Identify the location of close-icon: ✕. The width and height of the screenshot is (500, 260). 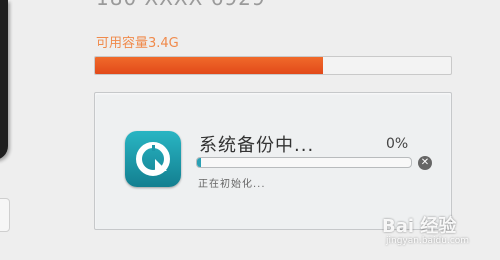
(425, 163).